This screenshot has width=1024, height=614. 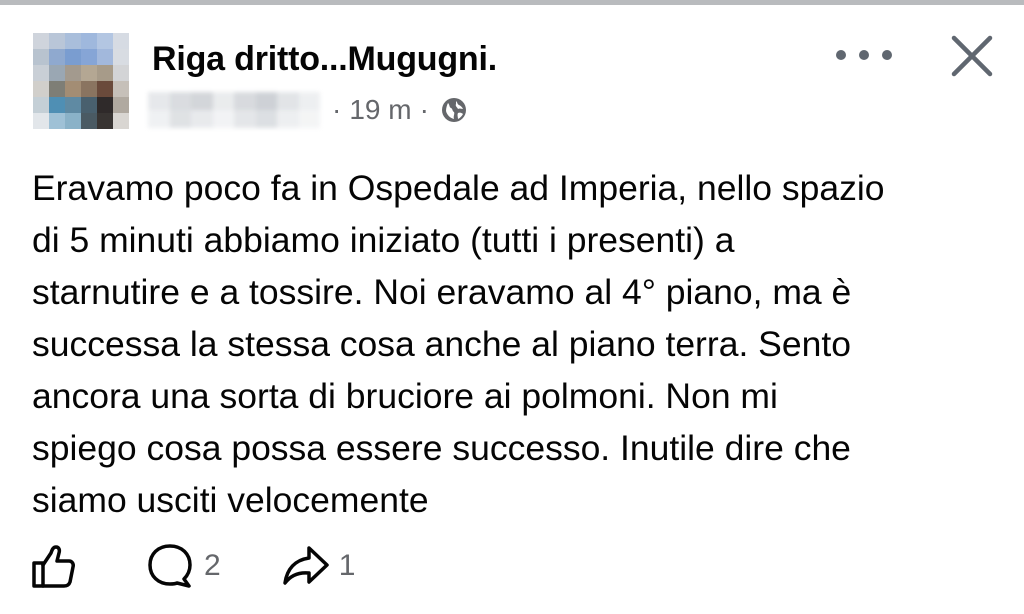 What do you see at coordinates (305, 565) in the screenshot?
I see `share-arrow-icon` at bounding box center [305, 565].